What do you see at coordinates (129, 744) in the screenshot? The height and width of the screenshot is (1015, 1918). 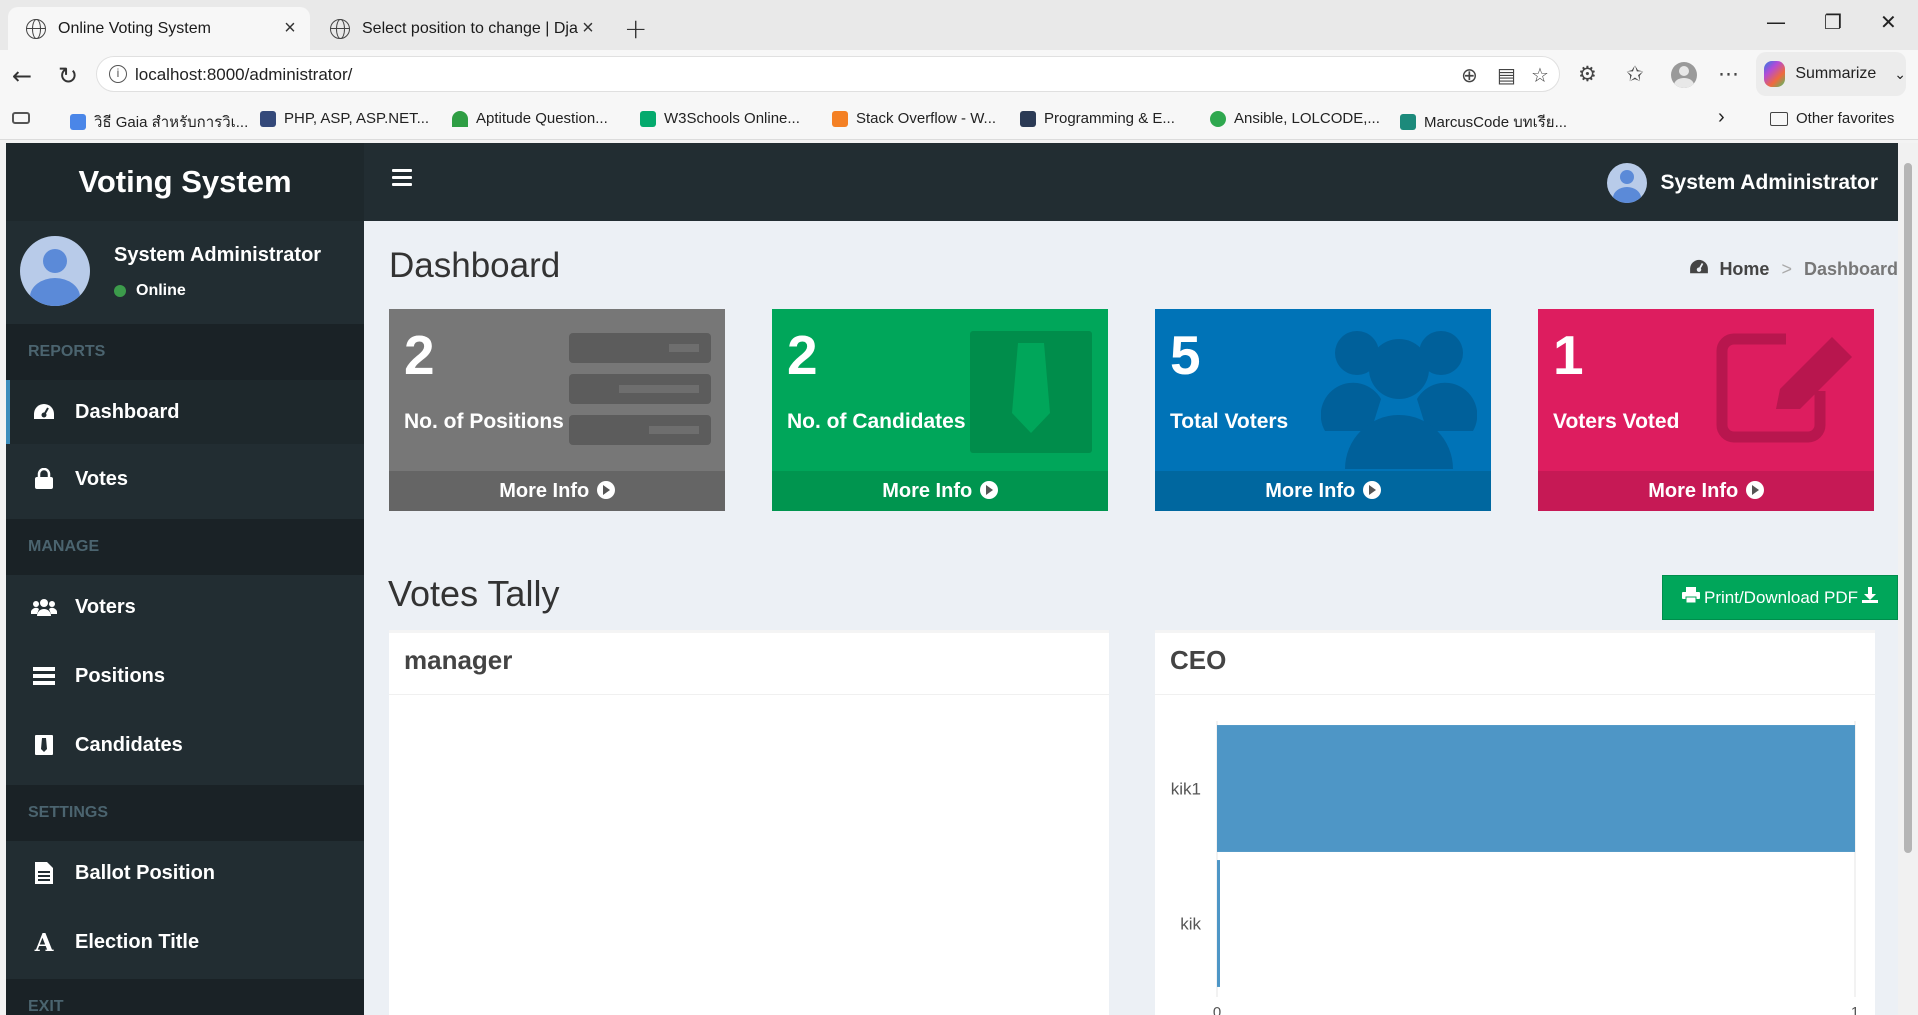 I see `sidebar-item-label: Candidates` at bounding box center [129, 744].